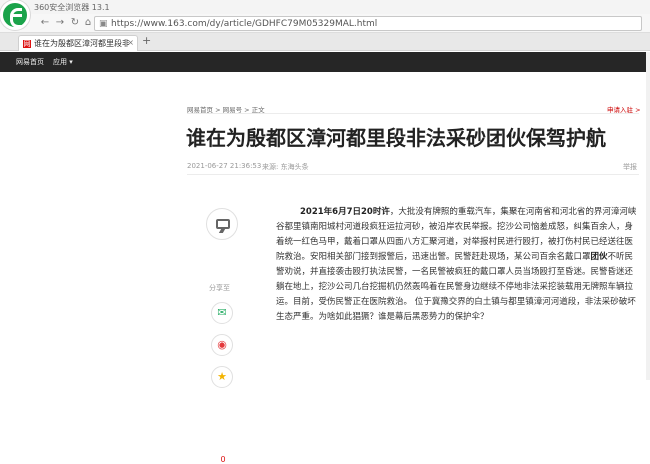  Describe the element at coordinates (60, 62) in the screenshot. I see `nav-apps-label: 应用` at that location.